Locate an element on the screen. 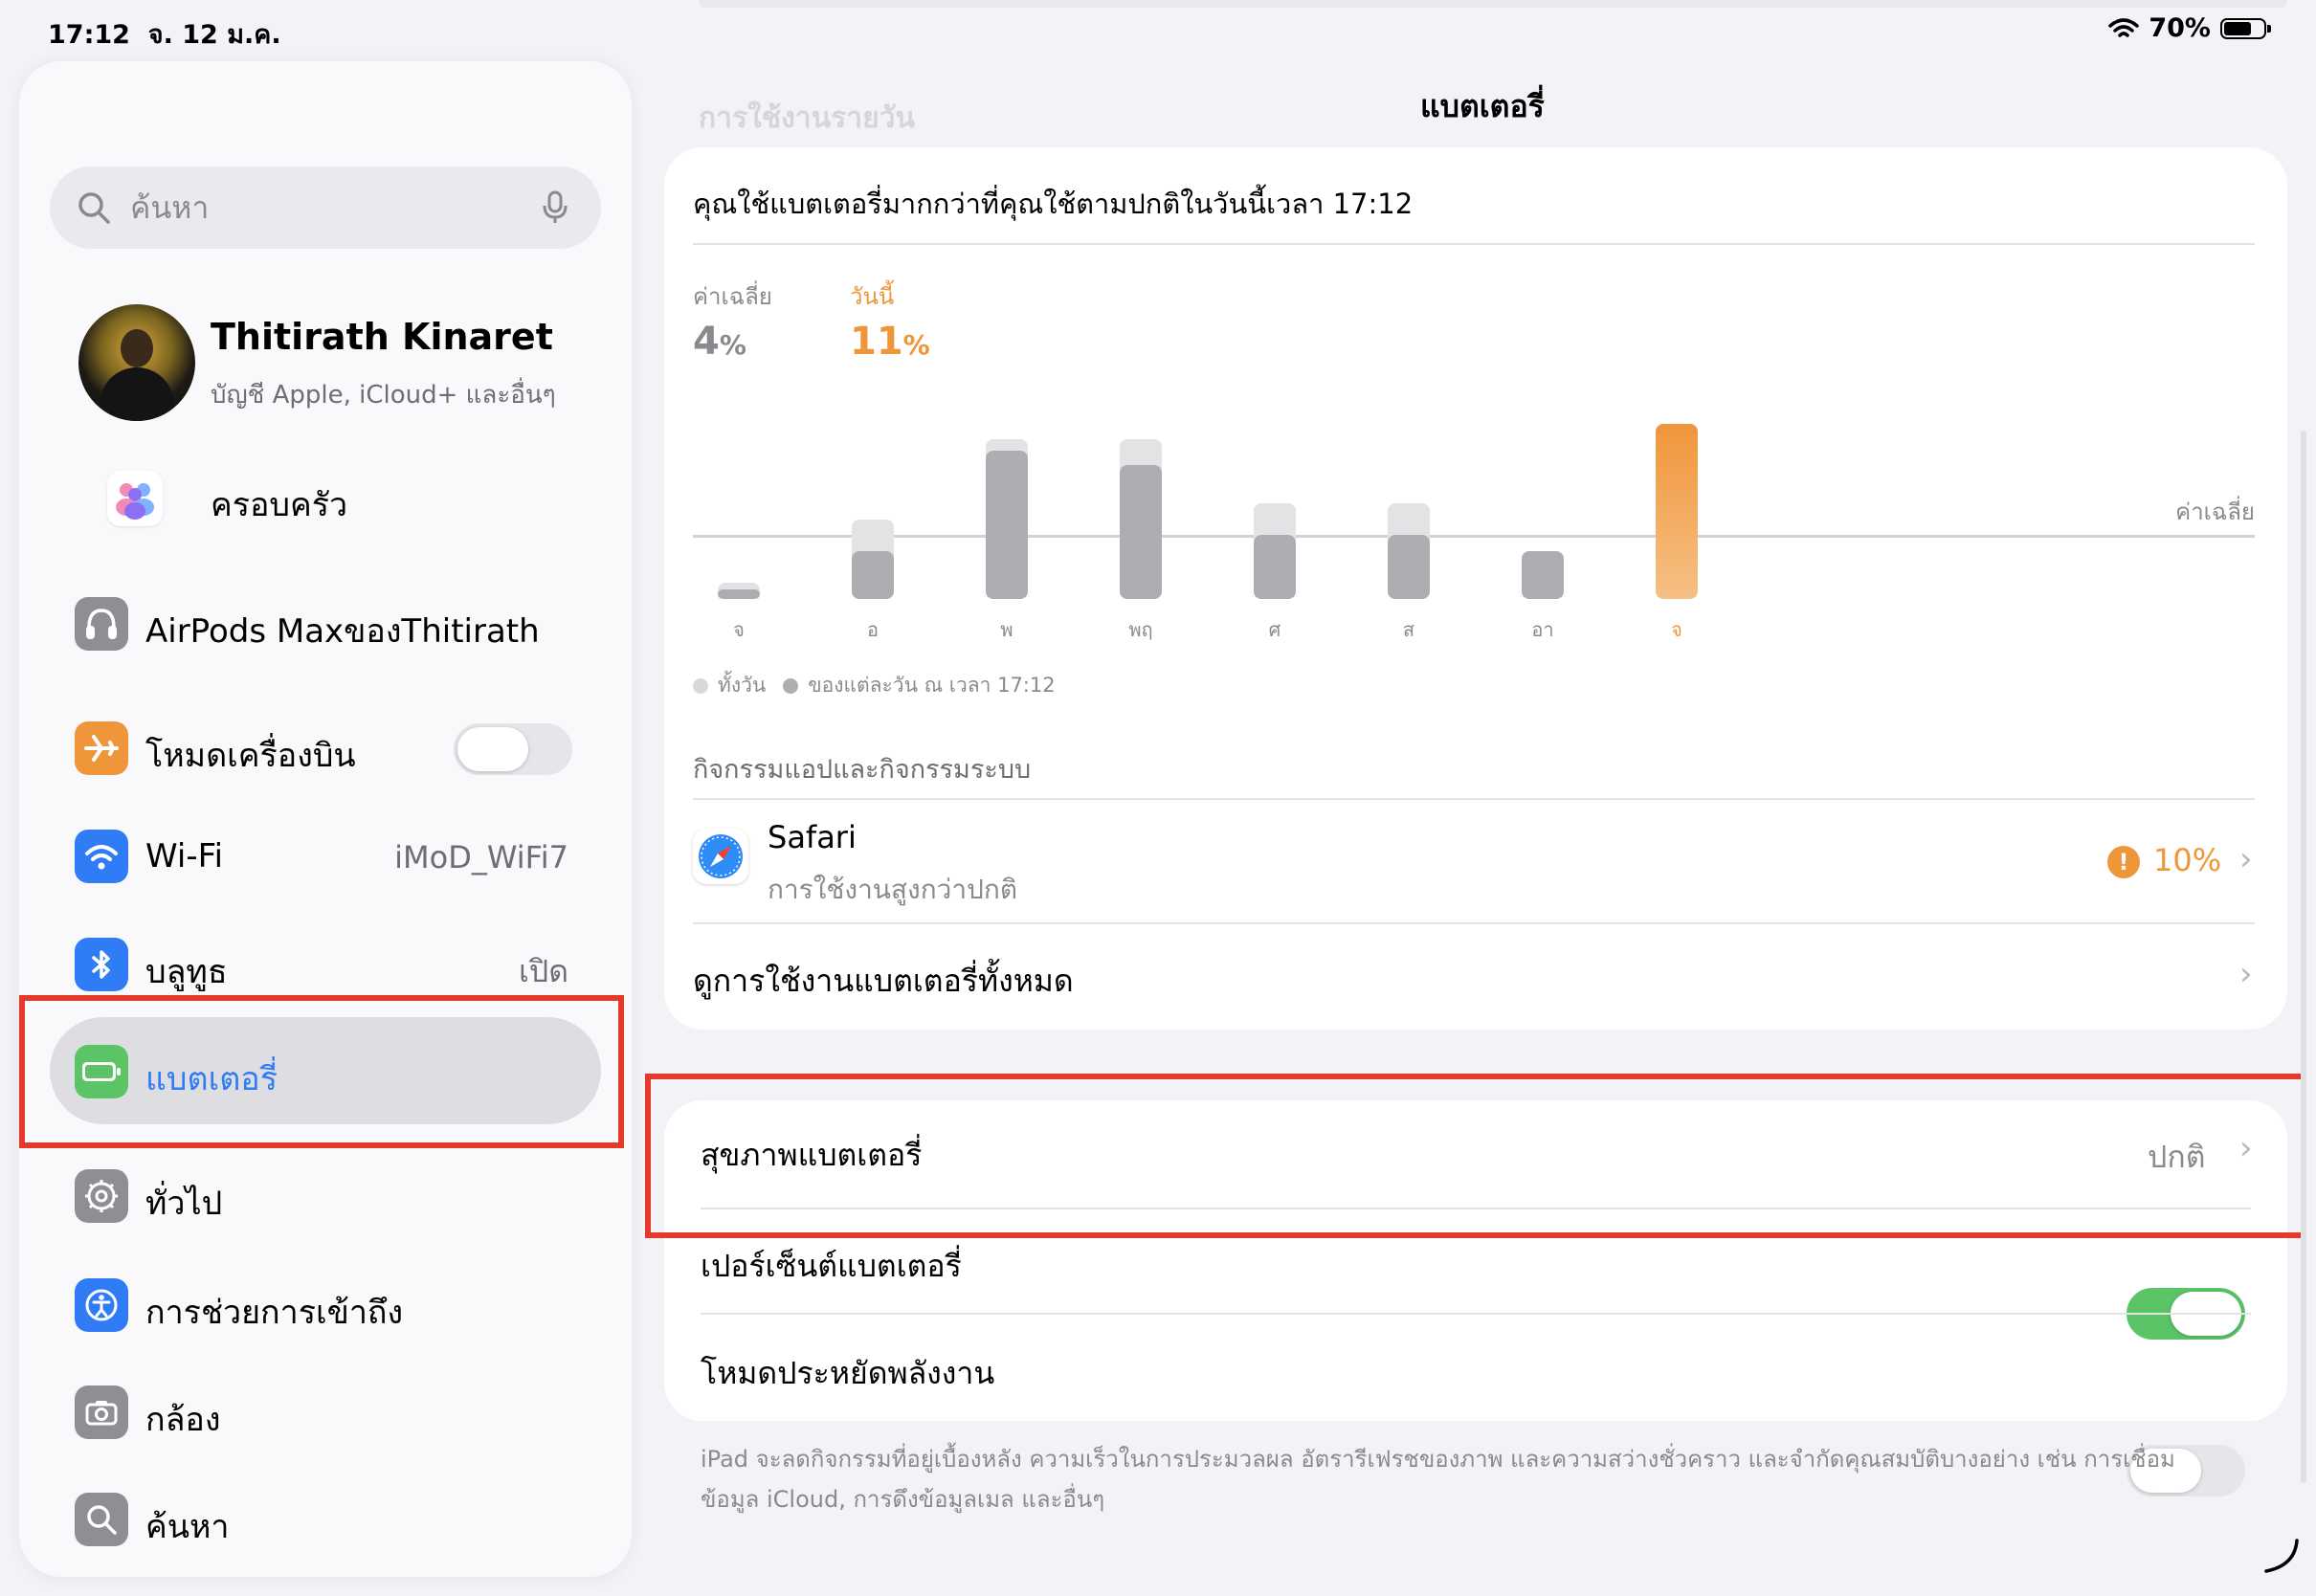 The image size is (2316, 1596). search-row-icon is located at coordinates (101, 1520).